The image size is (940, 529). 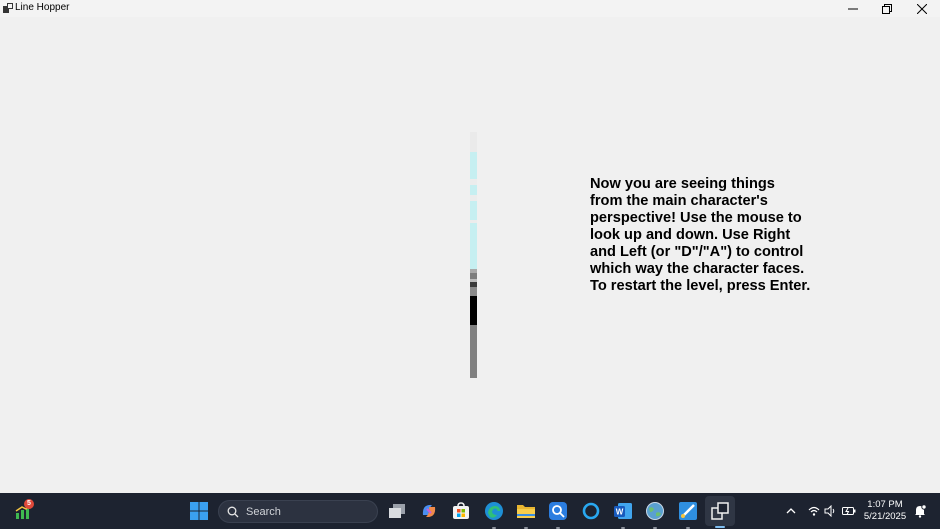 What do you see at coordinates (620, 512) in the screenshot?
I see `svg-text: W` at bounding box center [620, 512].